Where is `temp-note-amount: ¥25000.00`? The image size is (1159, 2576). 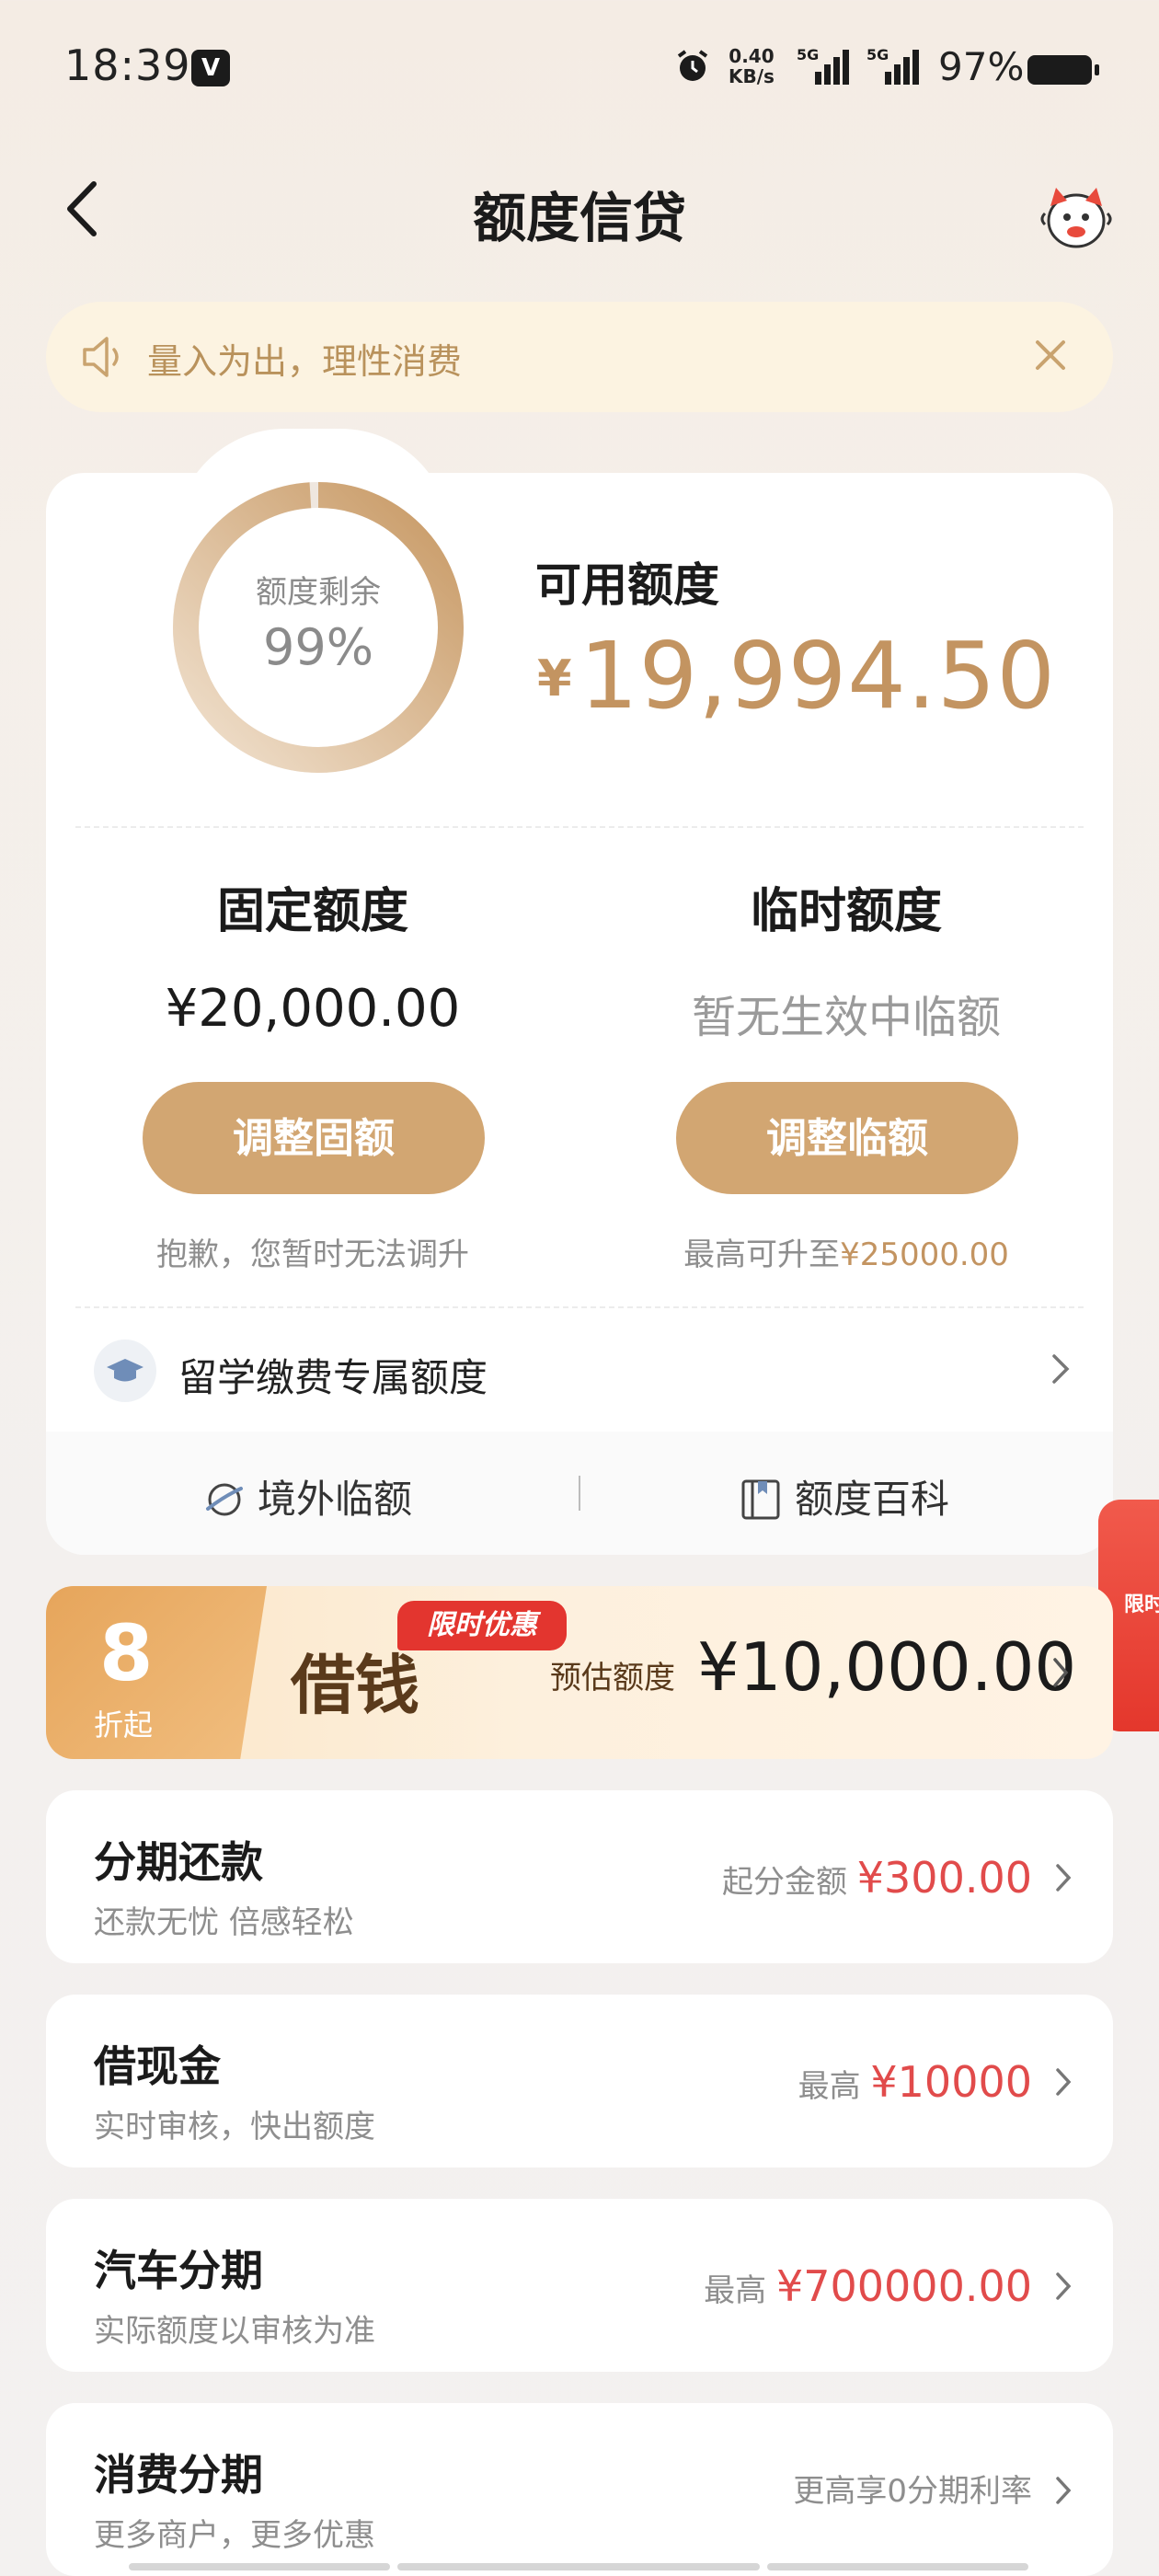 temp-note-amount: ¥25000.00 is located at coordinates (924, 1254).